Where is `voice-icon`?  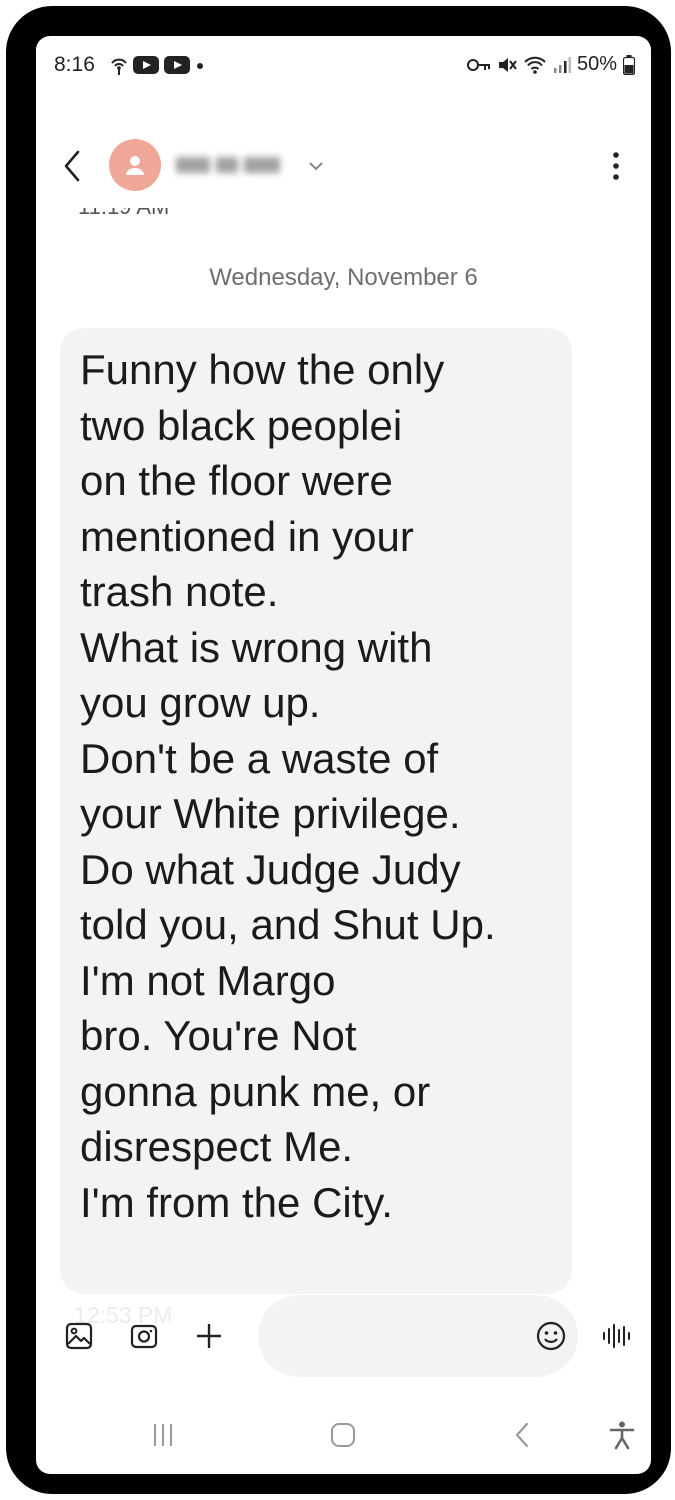
voice-icon is located at coordinates (616, 1336).